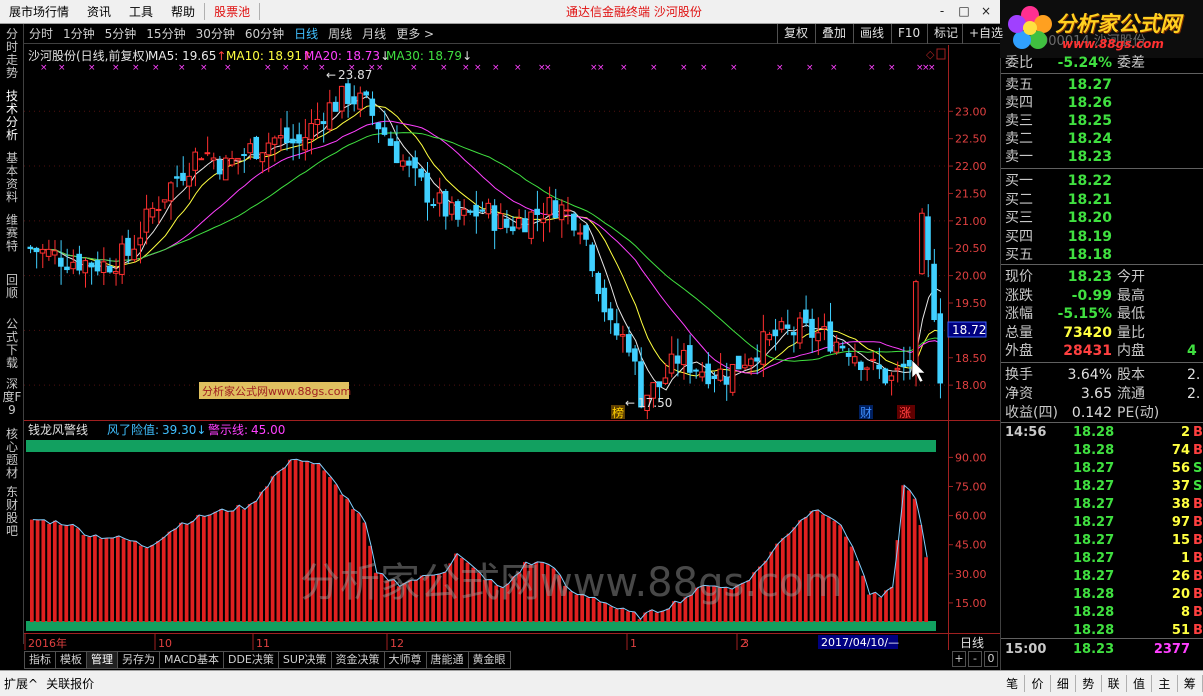 The height and width of the screenshot is (696, 1203). What do you see at coordinates (1019, 181) in the screenshot?
I see `bid-label: 买一` at bounding box center [1019, 181].